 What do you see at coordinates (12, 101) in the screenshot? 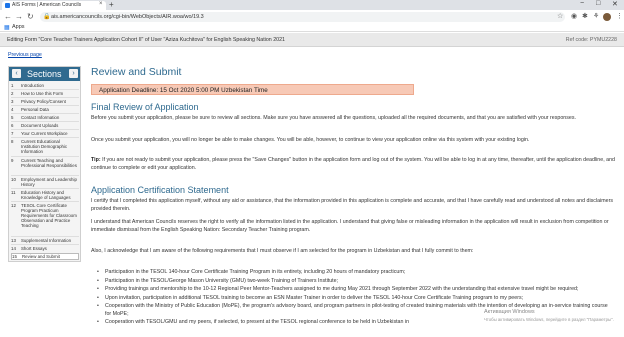
I see `section-number: 3` at bounding box center [12, 101].